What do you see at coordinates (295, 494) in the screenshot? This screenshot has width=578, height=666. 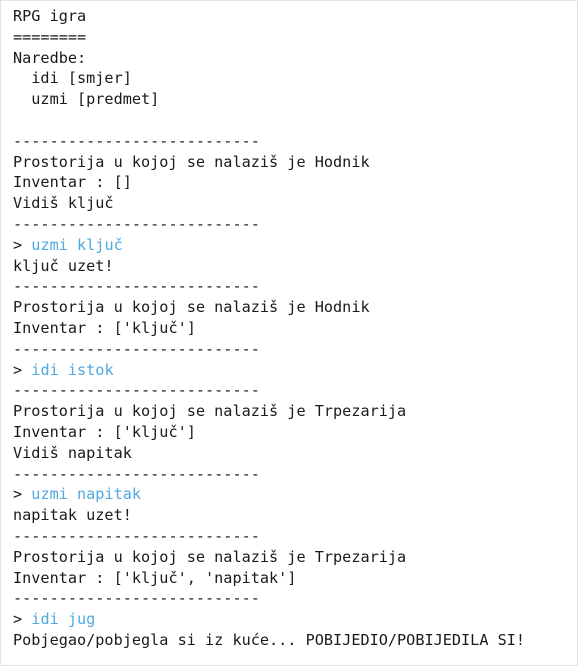 I see `command-line: > uzmi napitak` at bounding box center [295, 494].